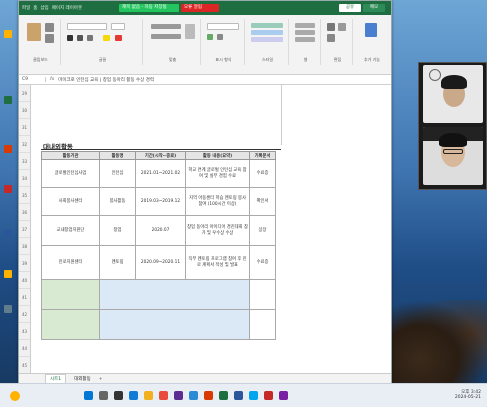 Image resolution: width=487 pixels, height=407 pixels. What do you see at coordinates (305, 39) in the screenshot?
I see `format-cells-icon` at bounding box center [305, 39].